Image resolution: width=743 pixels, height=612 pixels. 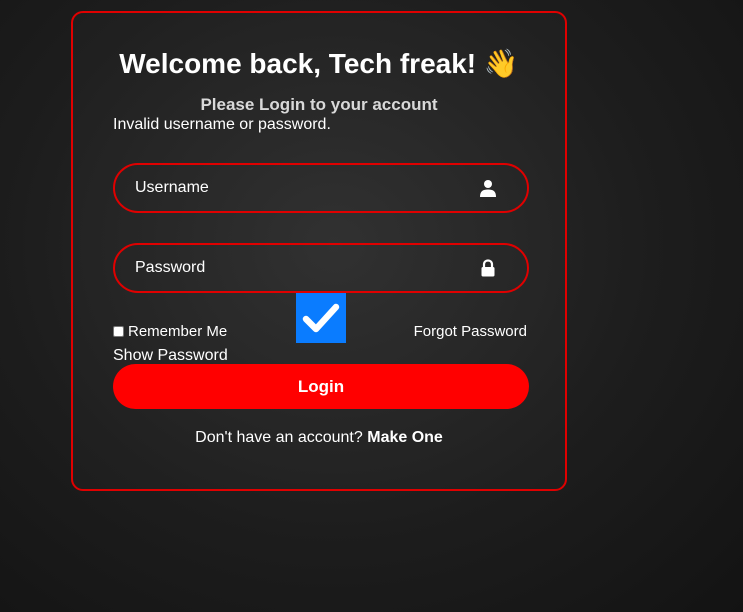 I want to click on user-icon, so click(x=488, y=188).